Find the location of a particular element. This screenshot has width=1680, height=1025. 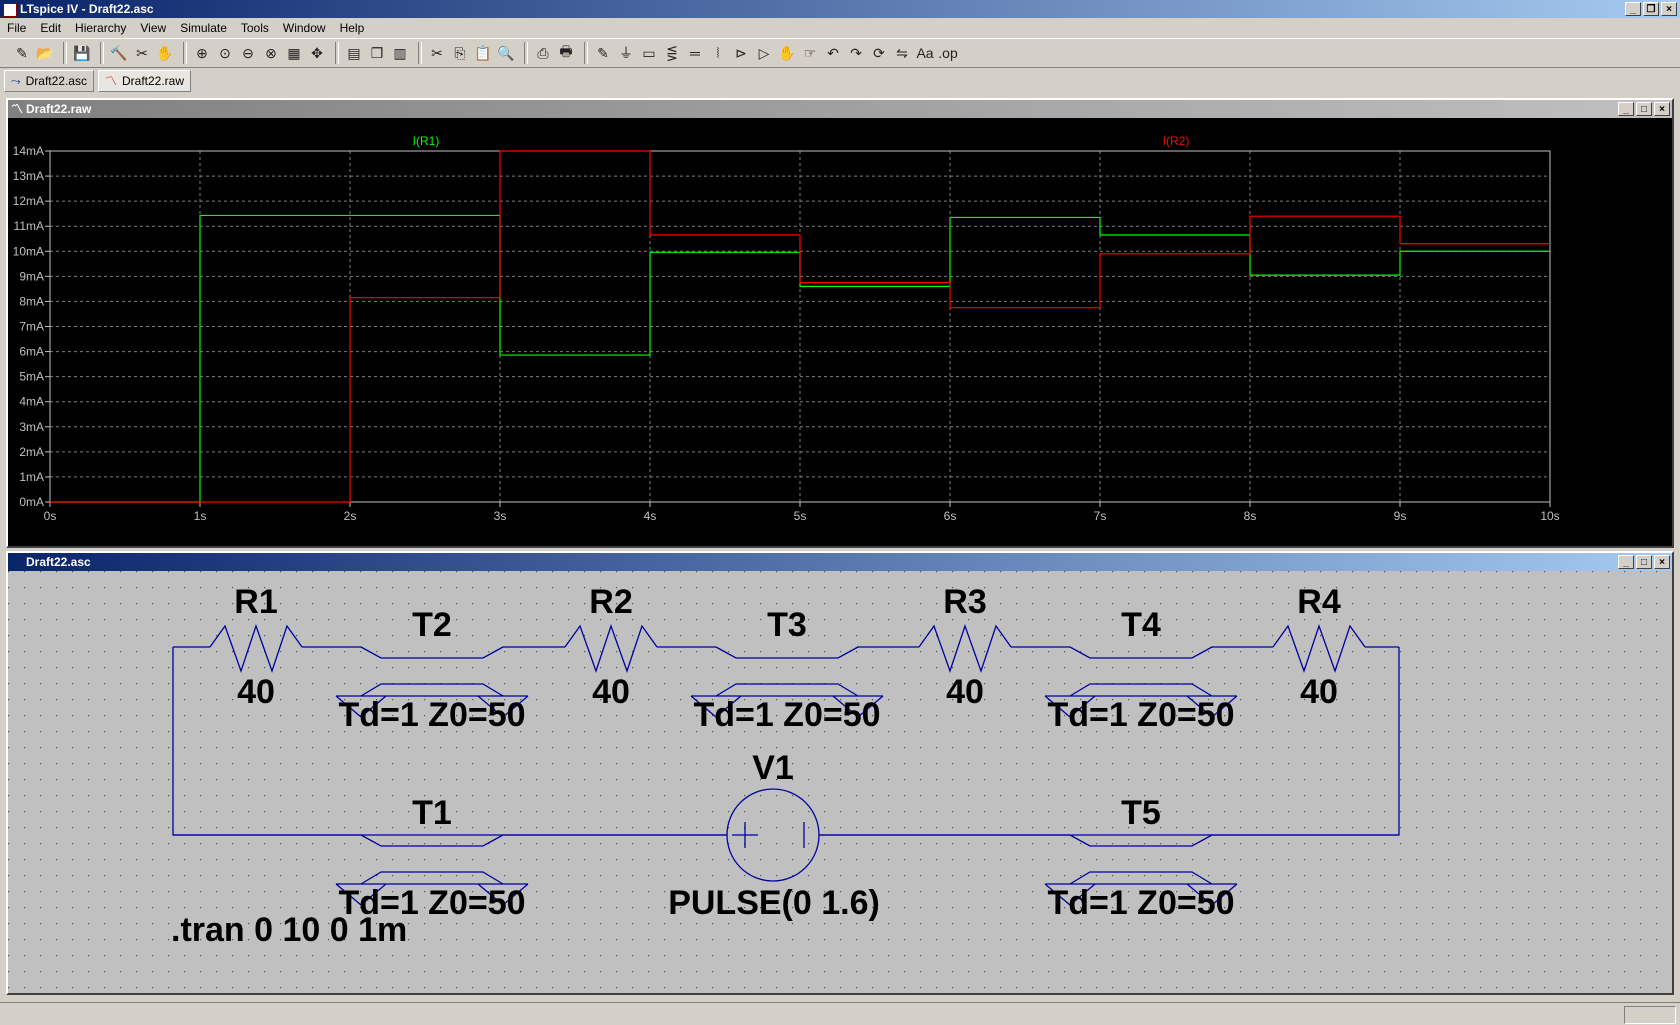

inductor-icon: ⦚ is located at coordinates (718, 53).